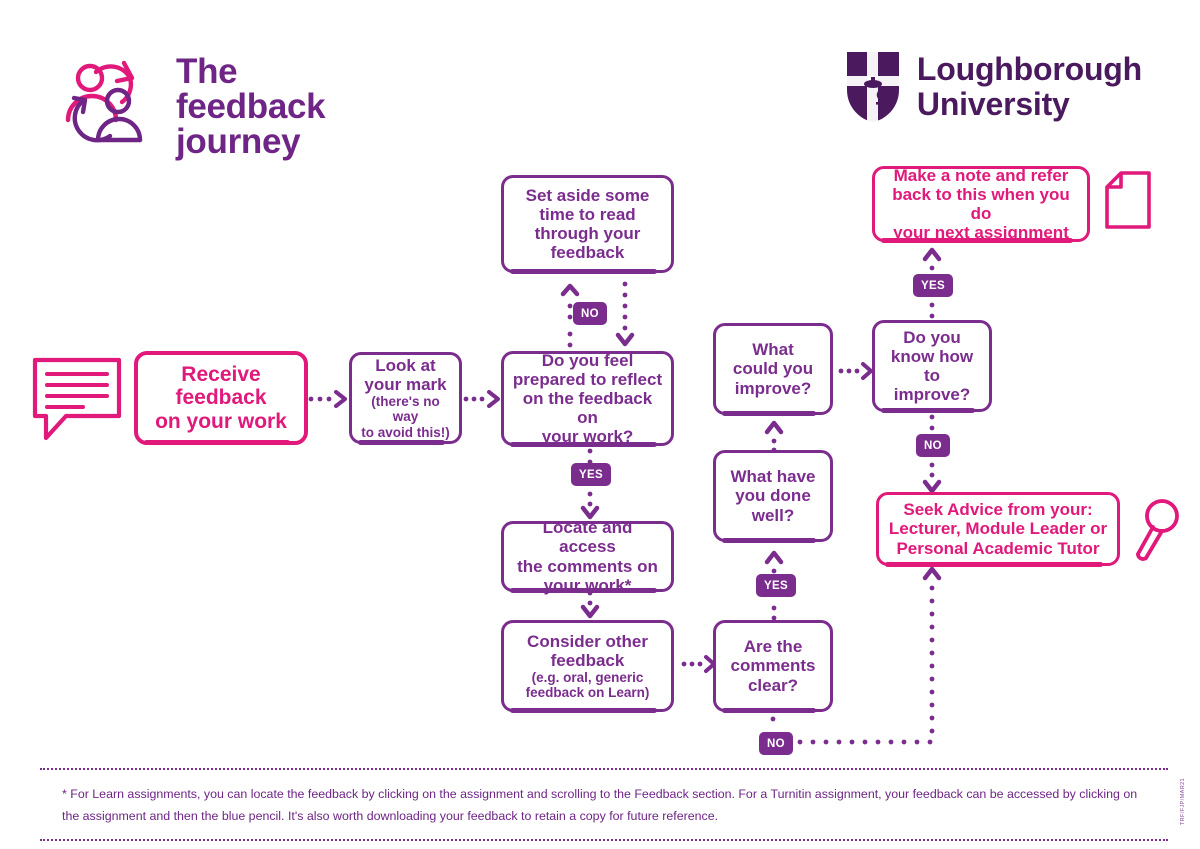 The width and height of the screenshot is (1200, 849). What do you see at coordinates (110, 98) in the screenshot?
I see `feedback-journey-people-cycle-icon` at bounding box center [110, 98].